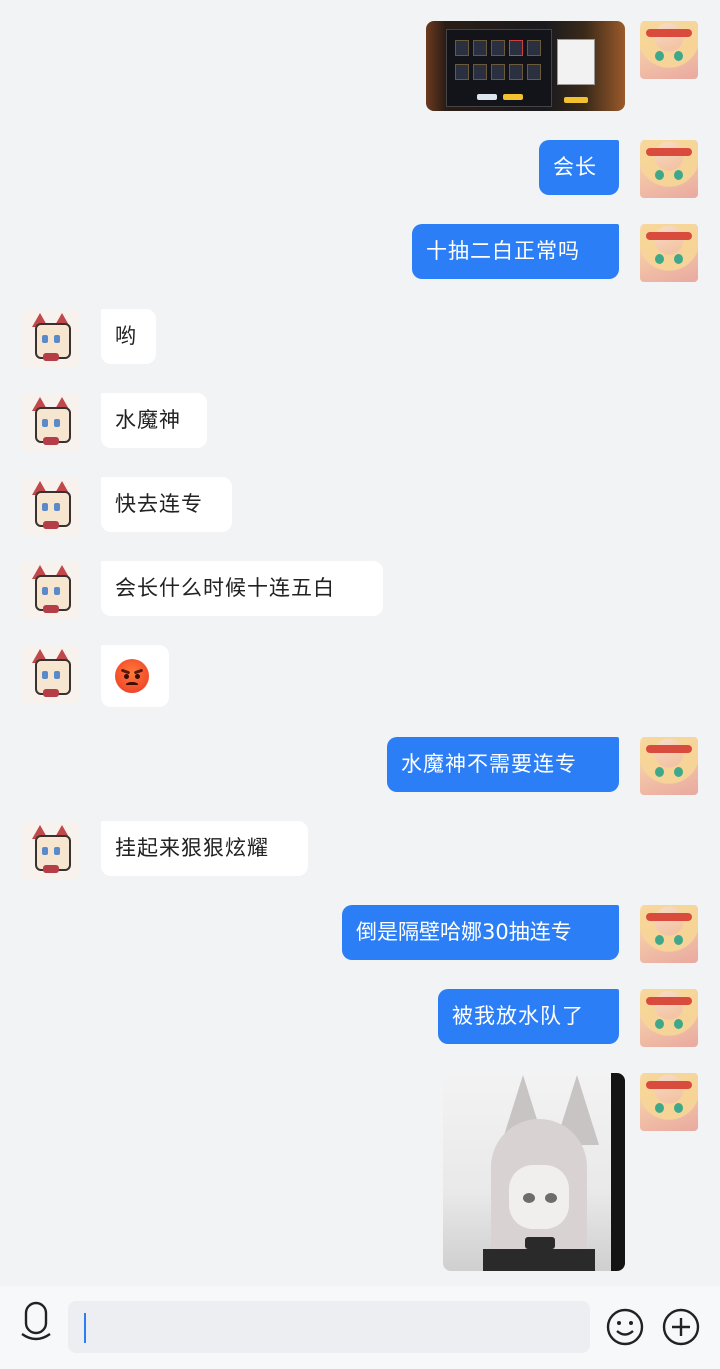 The image size is (720, 1369). Describe the element at coordinates (128, 336) in the screenshot. I see `contact-message-bubble: 哟` at that location.